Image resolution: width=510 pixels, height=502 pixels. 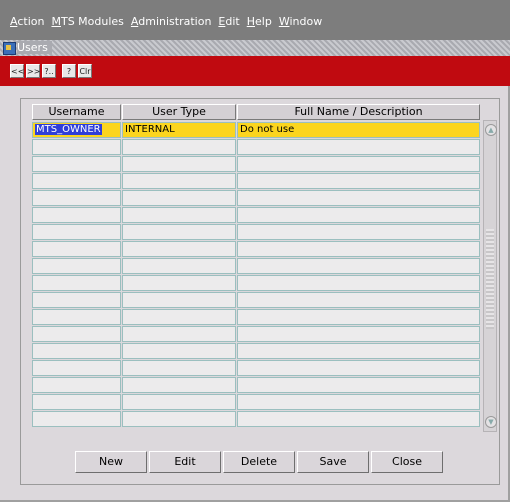 I want to click on column-header-full-name: Full Name / Description, so click(x=358, y=112).